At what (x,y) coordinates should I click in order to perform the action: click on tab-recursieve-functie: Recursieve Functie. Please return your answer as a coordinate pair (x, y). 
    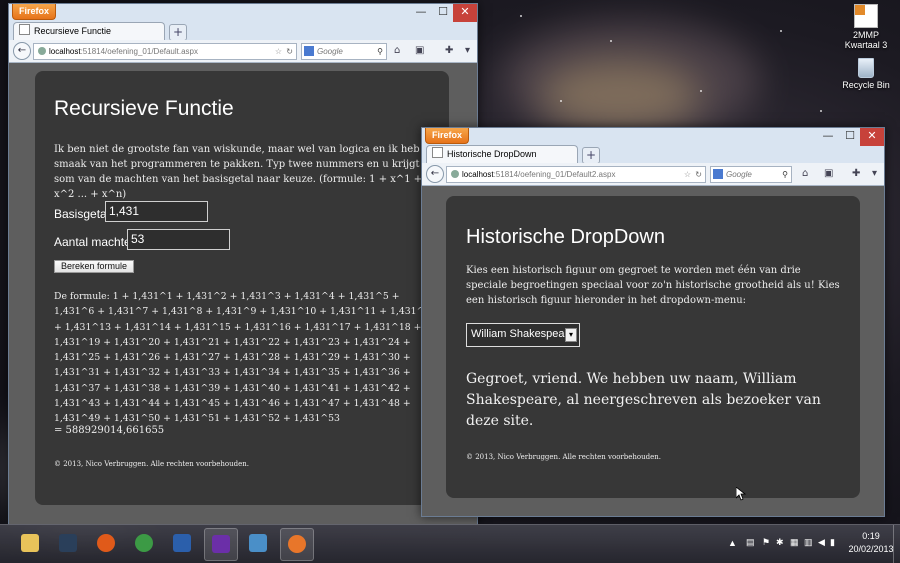
    Looking at the image, I should click on (89, 31).